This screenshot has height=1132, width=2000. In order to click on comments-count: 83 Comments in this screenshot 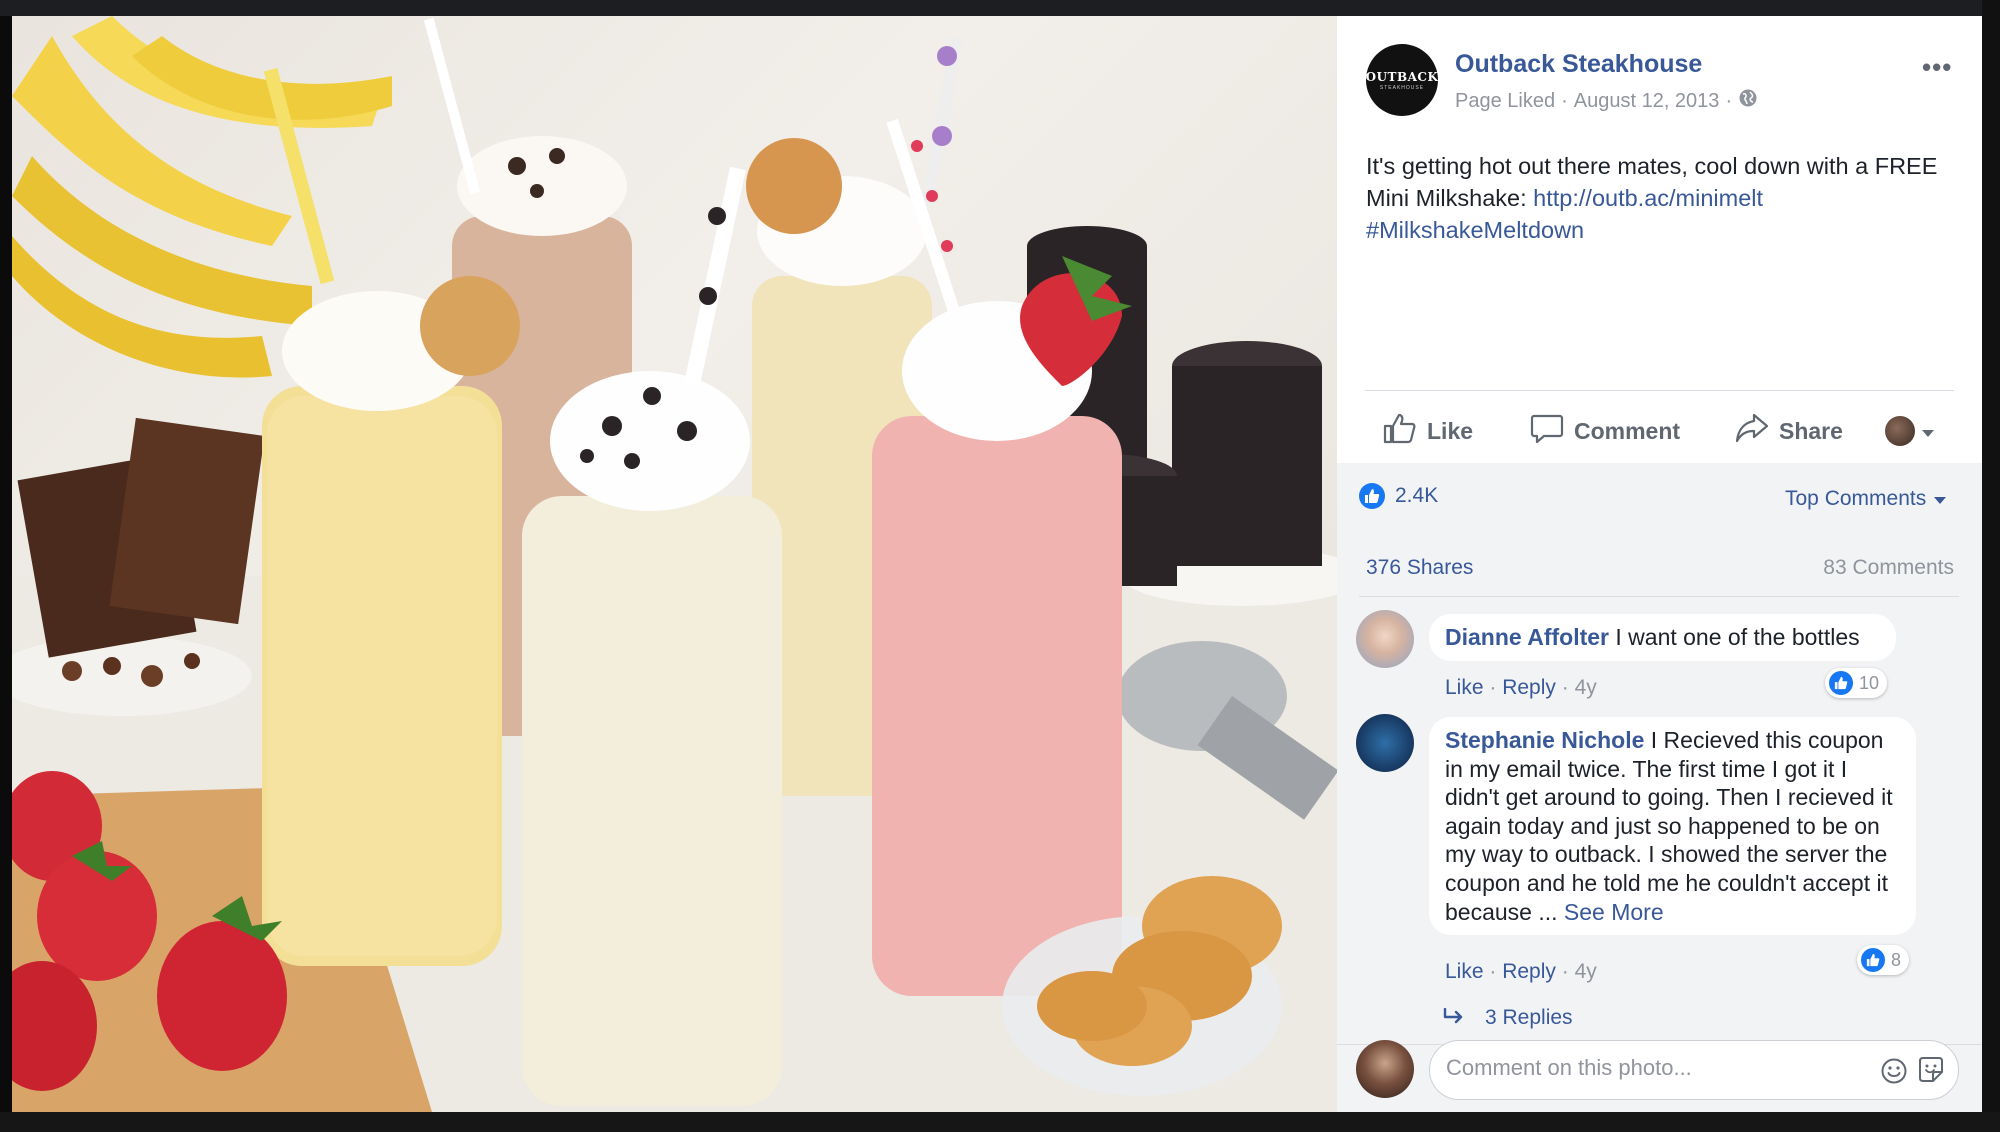, I will do `click(1883, 568)`.